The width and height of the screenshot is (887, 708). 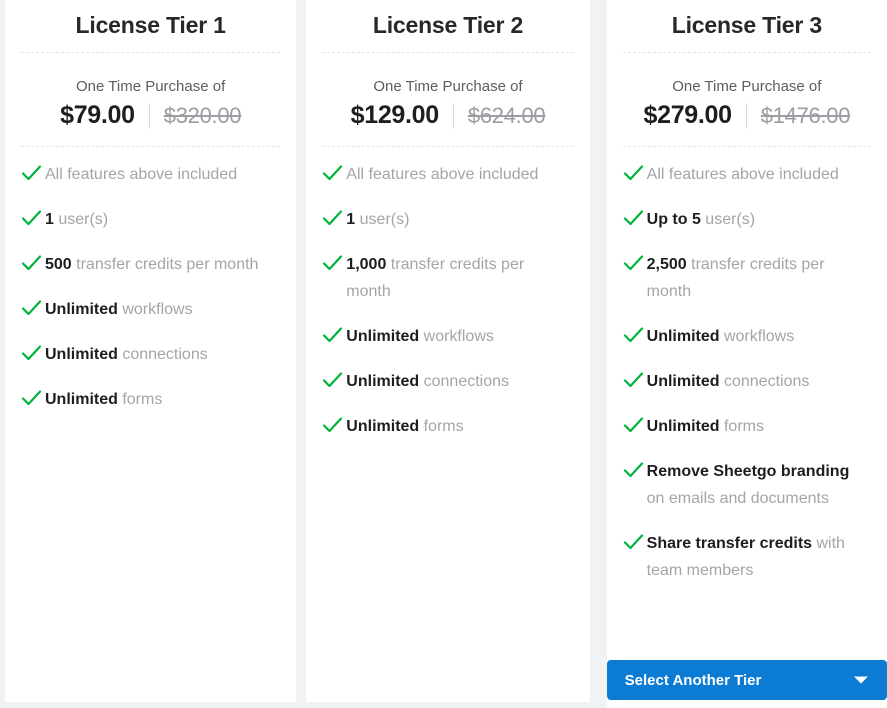 I want to click on price-original: $320.00, so click(x=202, y=115).